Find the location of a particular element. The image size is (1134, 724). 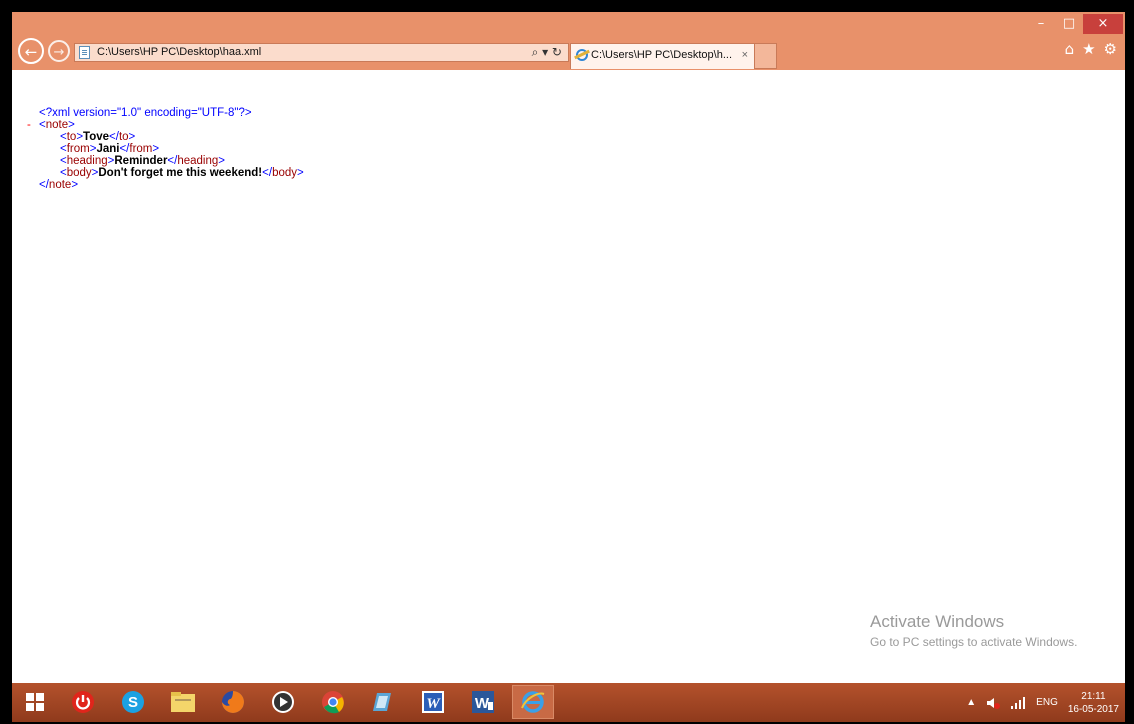

xml-declaration: <?xml version="1.0" encoding="UTF-8"?> is located at coordinates (145, 113).